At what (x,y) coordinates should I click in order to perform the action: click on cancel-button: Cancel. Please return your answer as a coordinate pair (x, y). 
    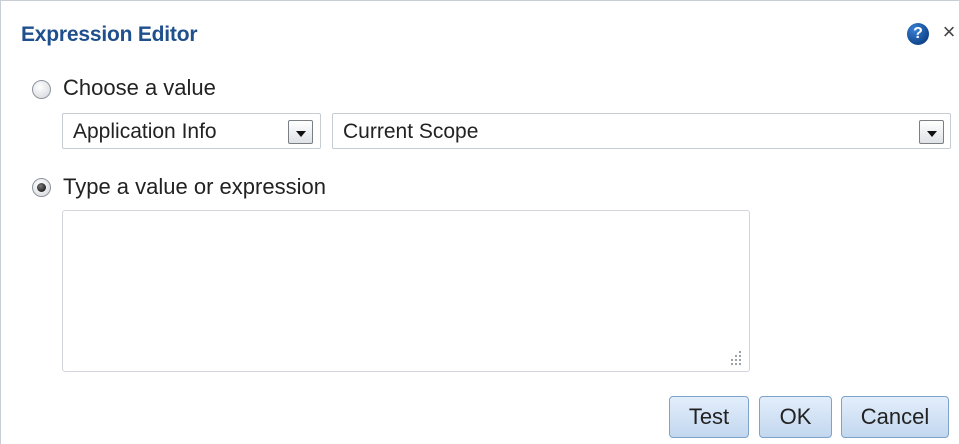
    Looking at the image, I should click on (895, 417).